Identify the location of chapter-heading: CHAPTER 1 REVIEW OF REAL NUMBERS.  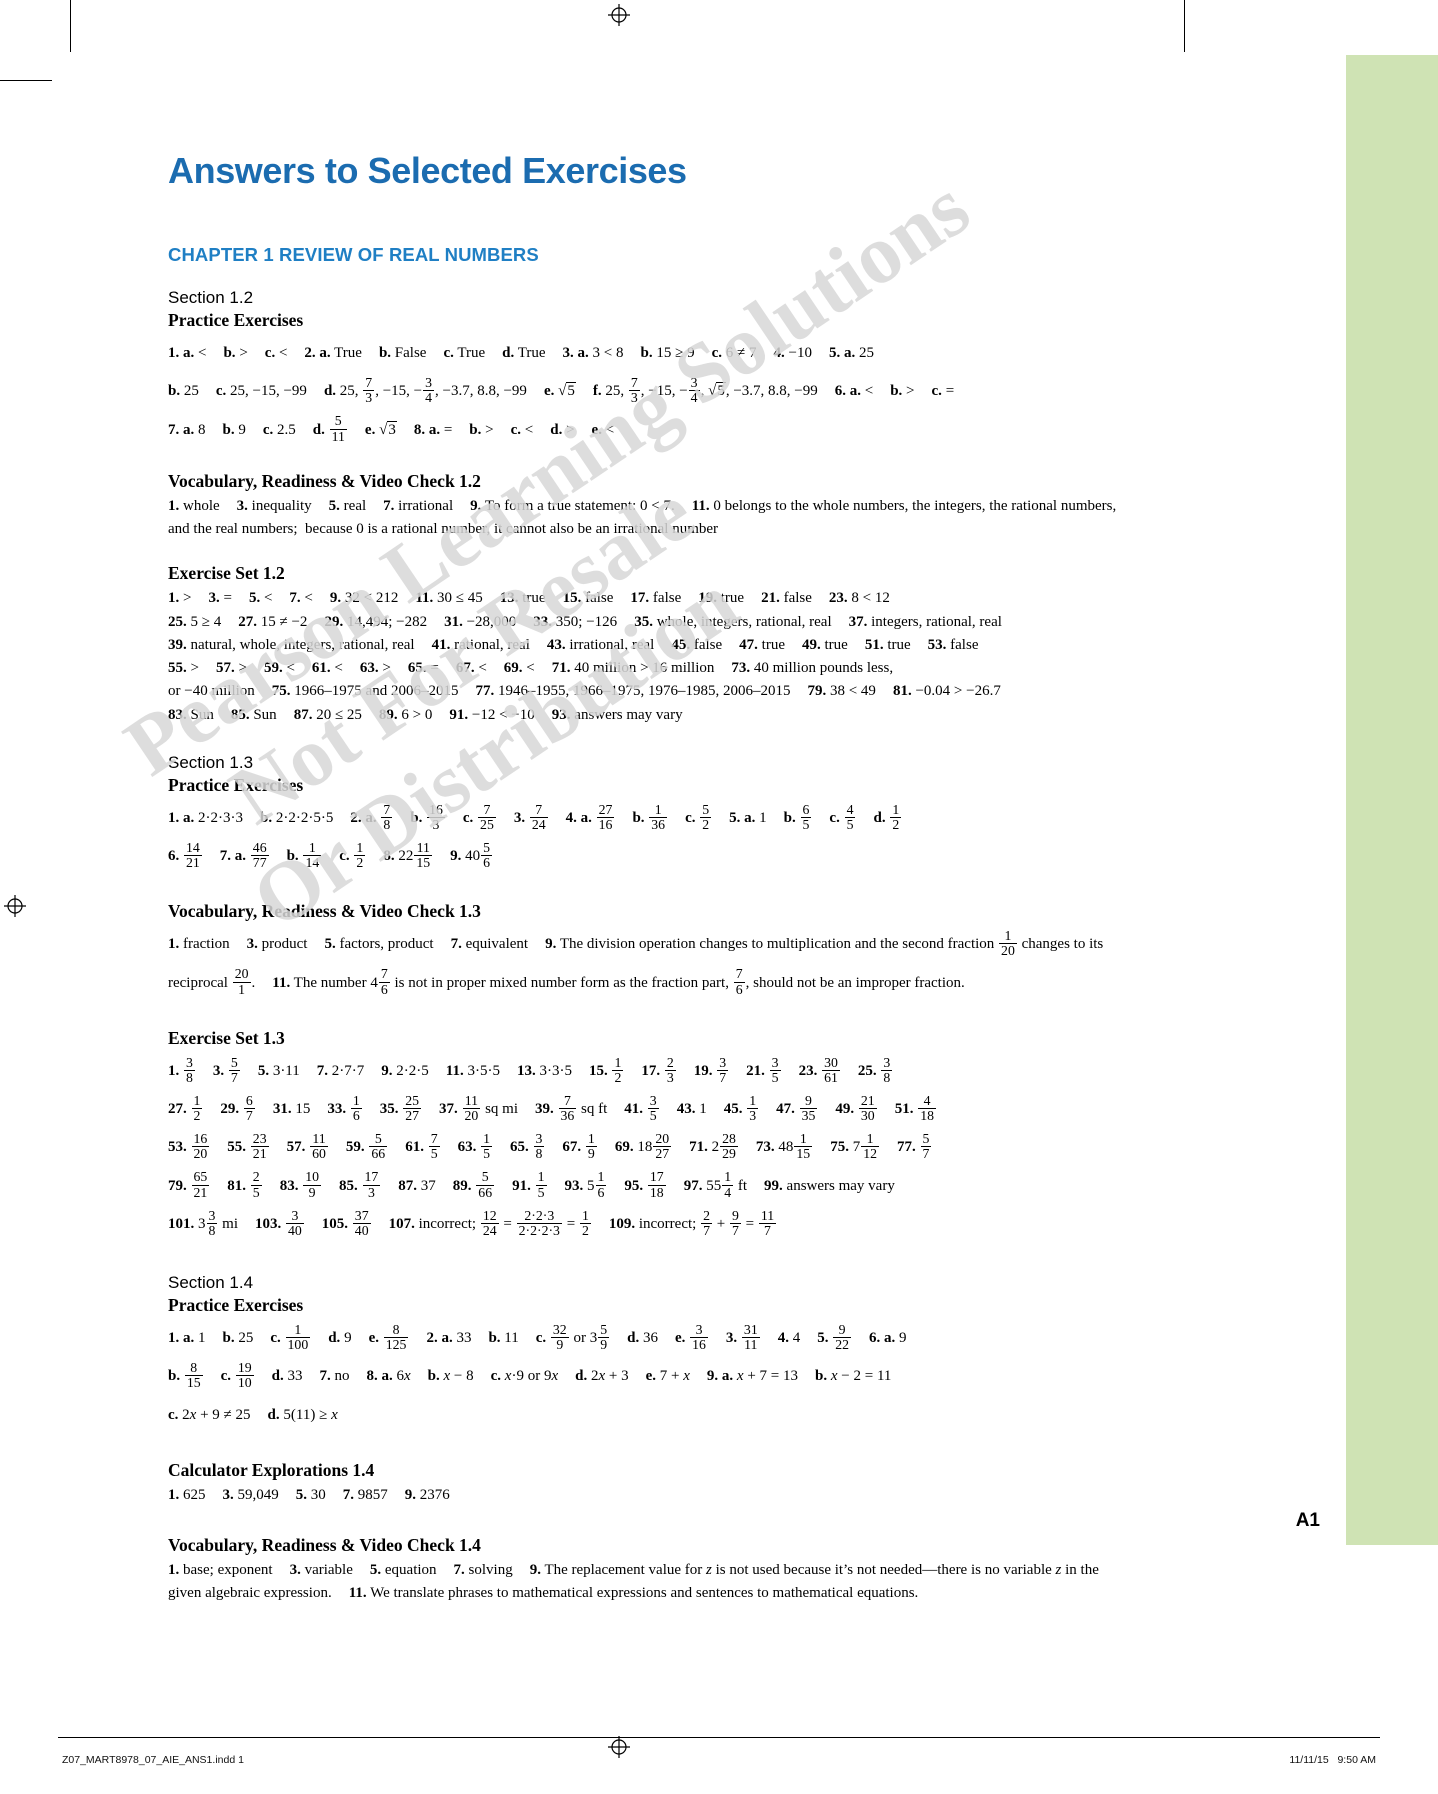
(353, 254).